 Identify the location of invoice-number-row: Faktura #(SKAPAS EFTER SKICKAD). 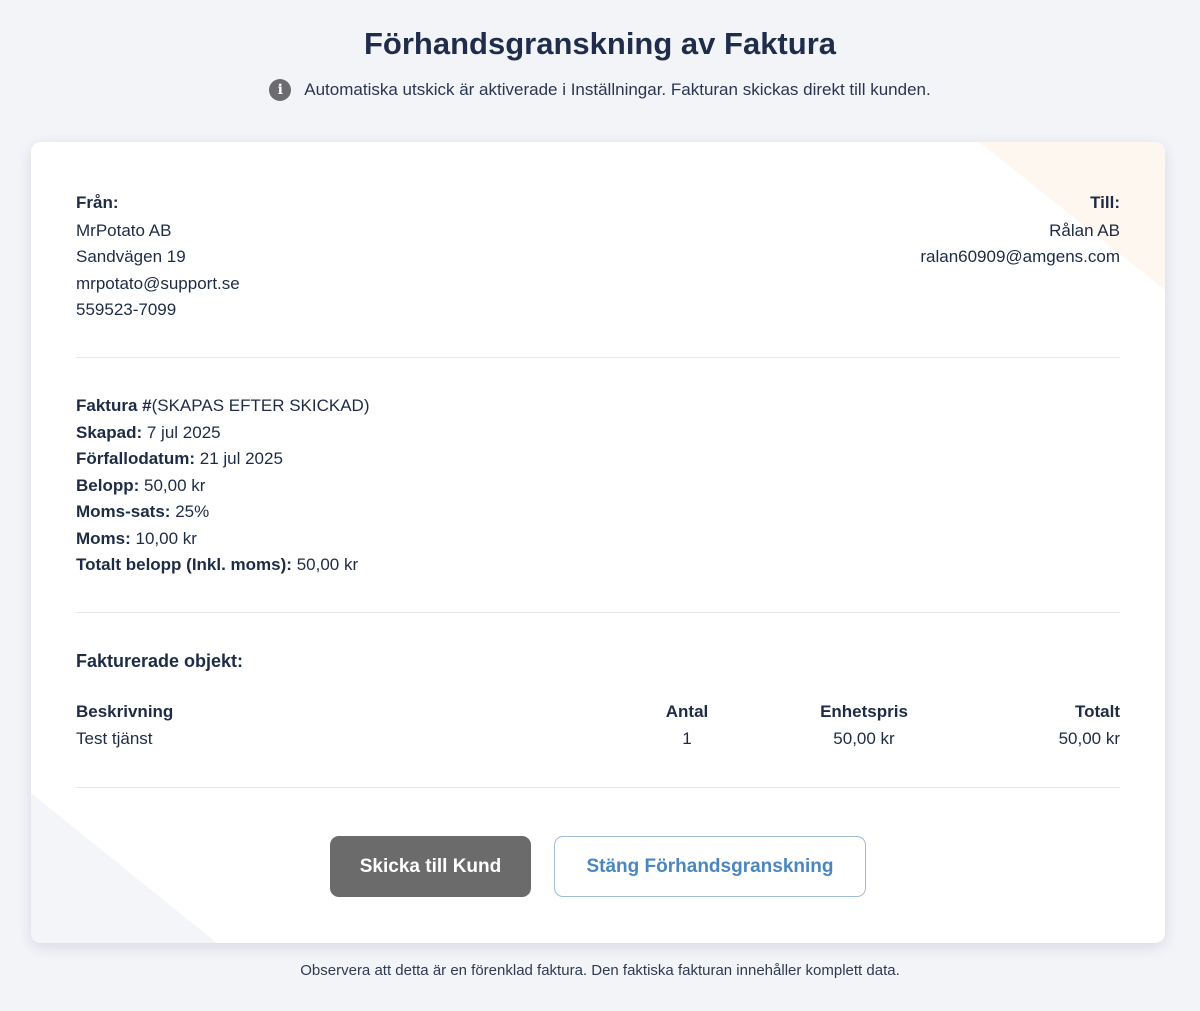
(223, 406).